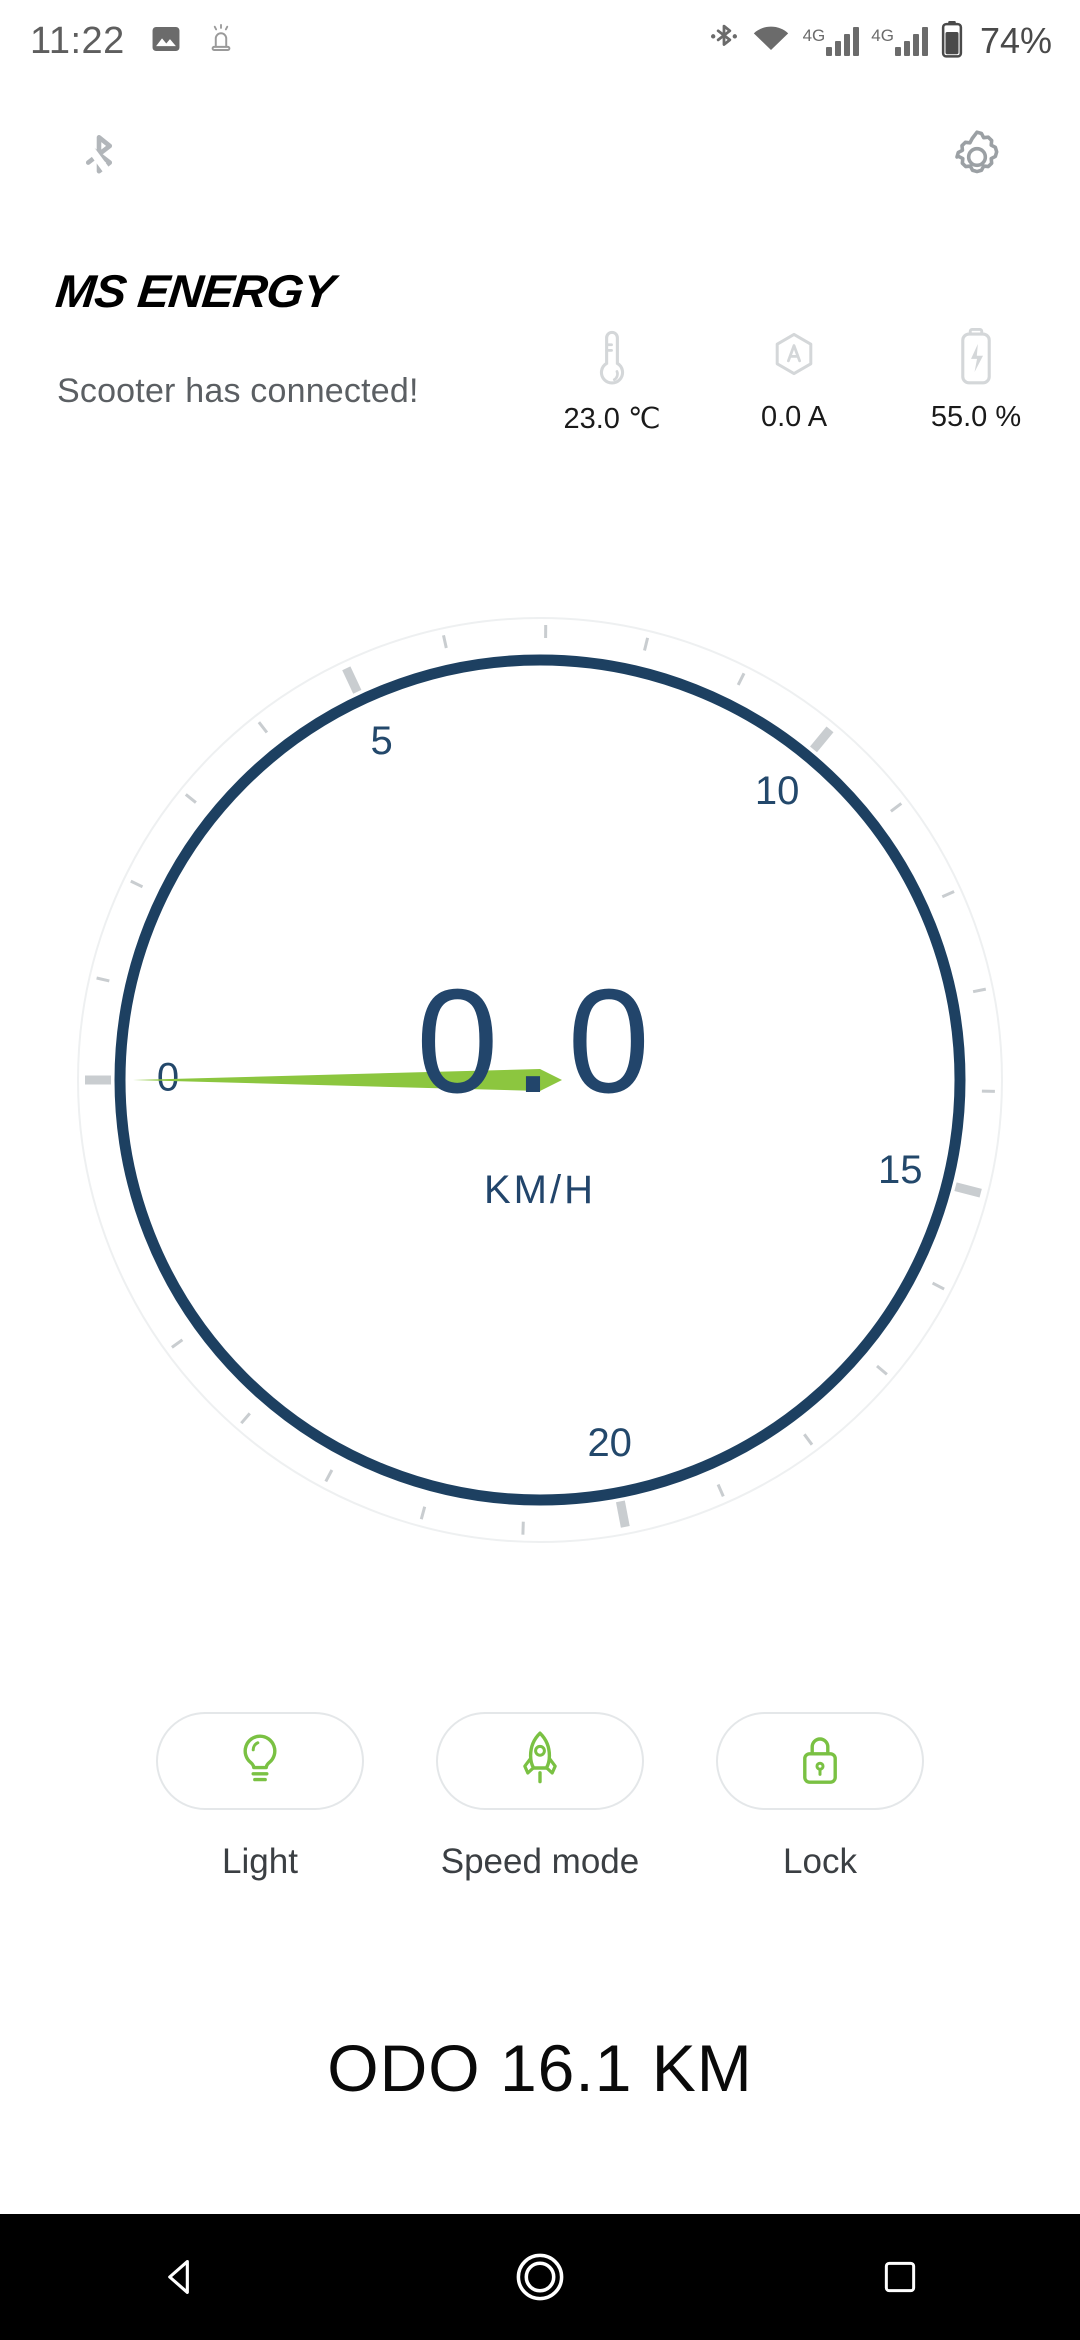 This screenshot has height=2340, width=1080. I want to click on speed-unit: KM/H, so click(540, 1190).